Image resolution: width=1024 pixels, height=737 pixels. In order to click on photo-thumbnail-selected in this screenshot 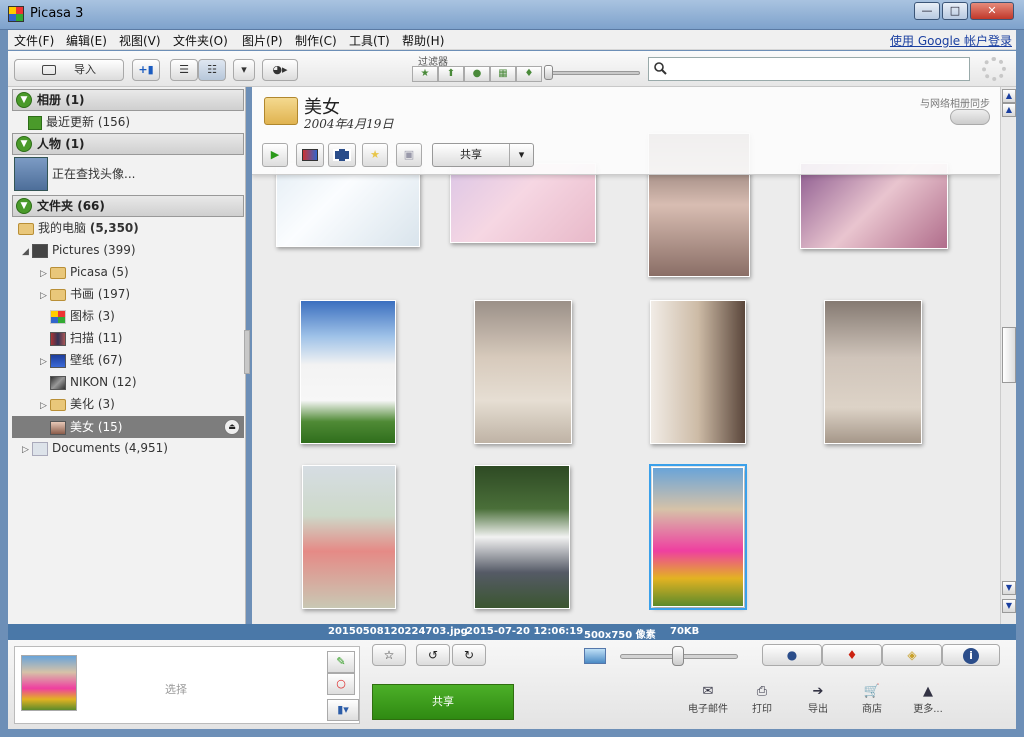, I will do `click(698, 537)`.